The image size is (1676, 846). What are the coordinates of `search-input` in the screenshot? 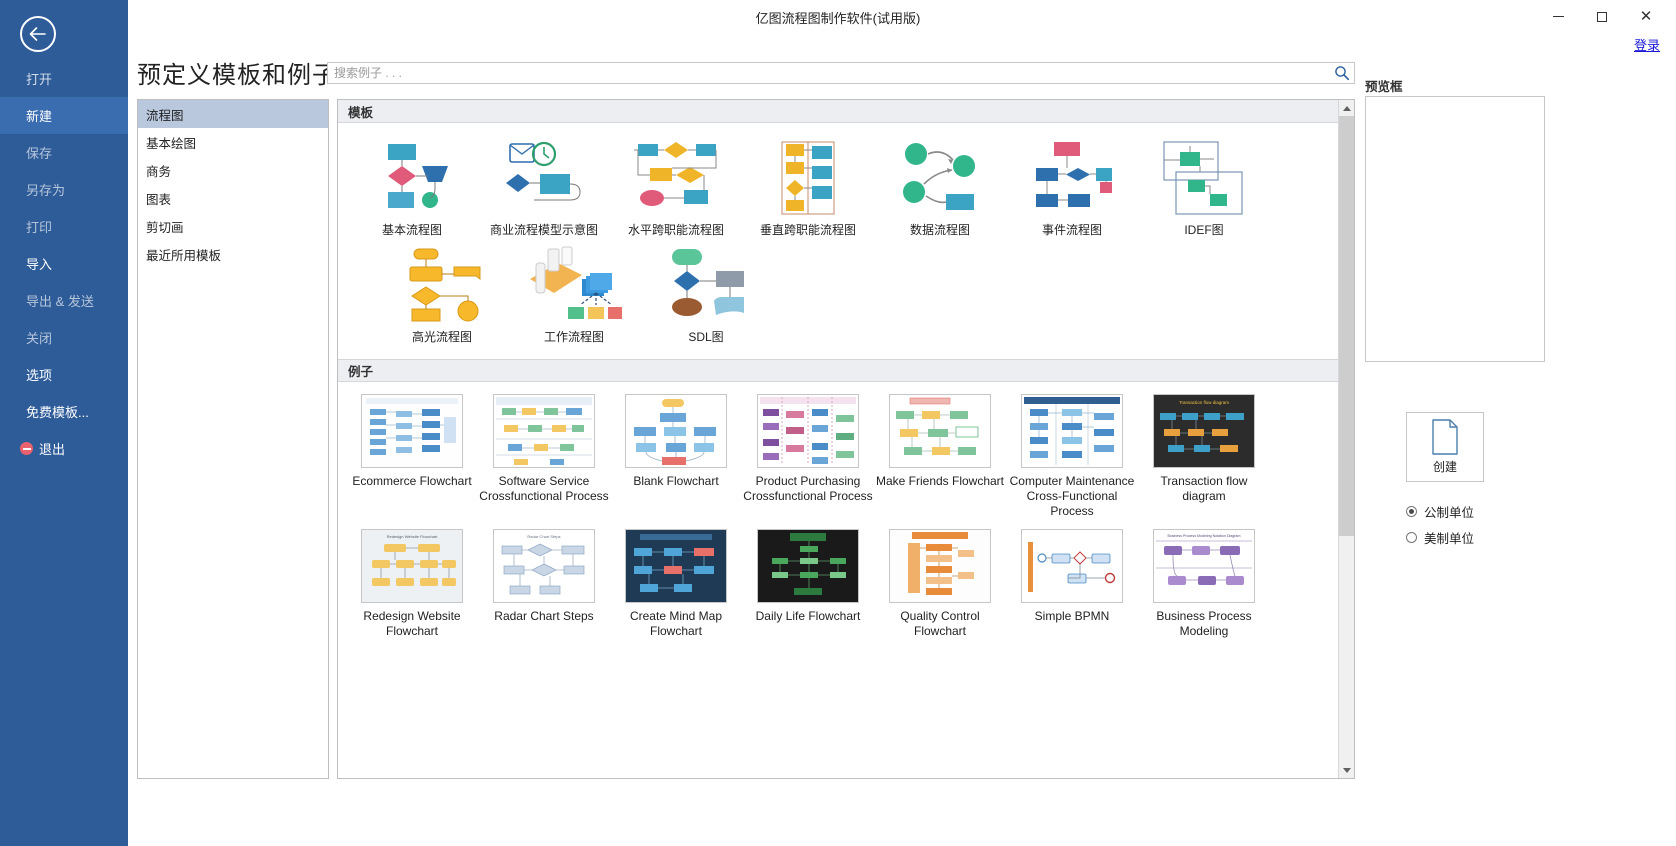 It's located at (829, 73).